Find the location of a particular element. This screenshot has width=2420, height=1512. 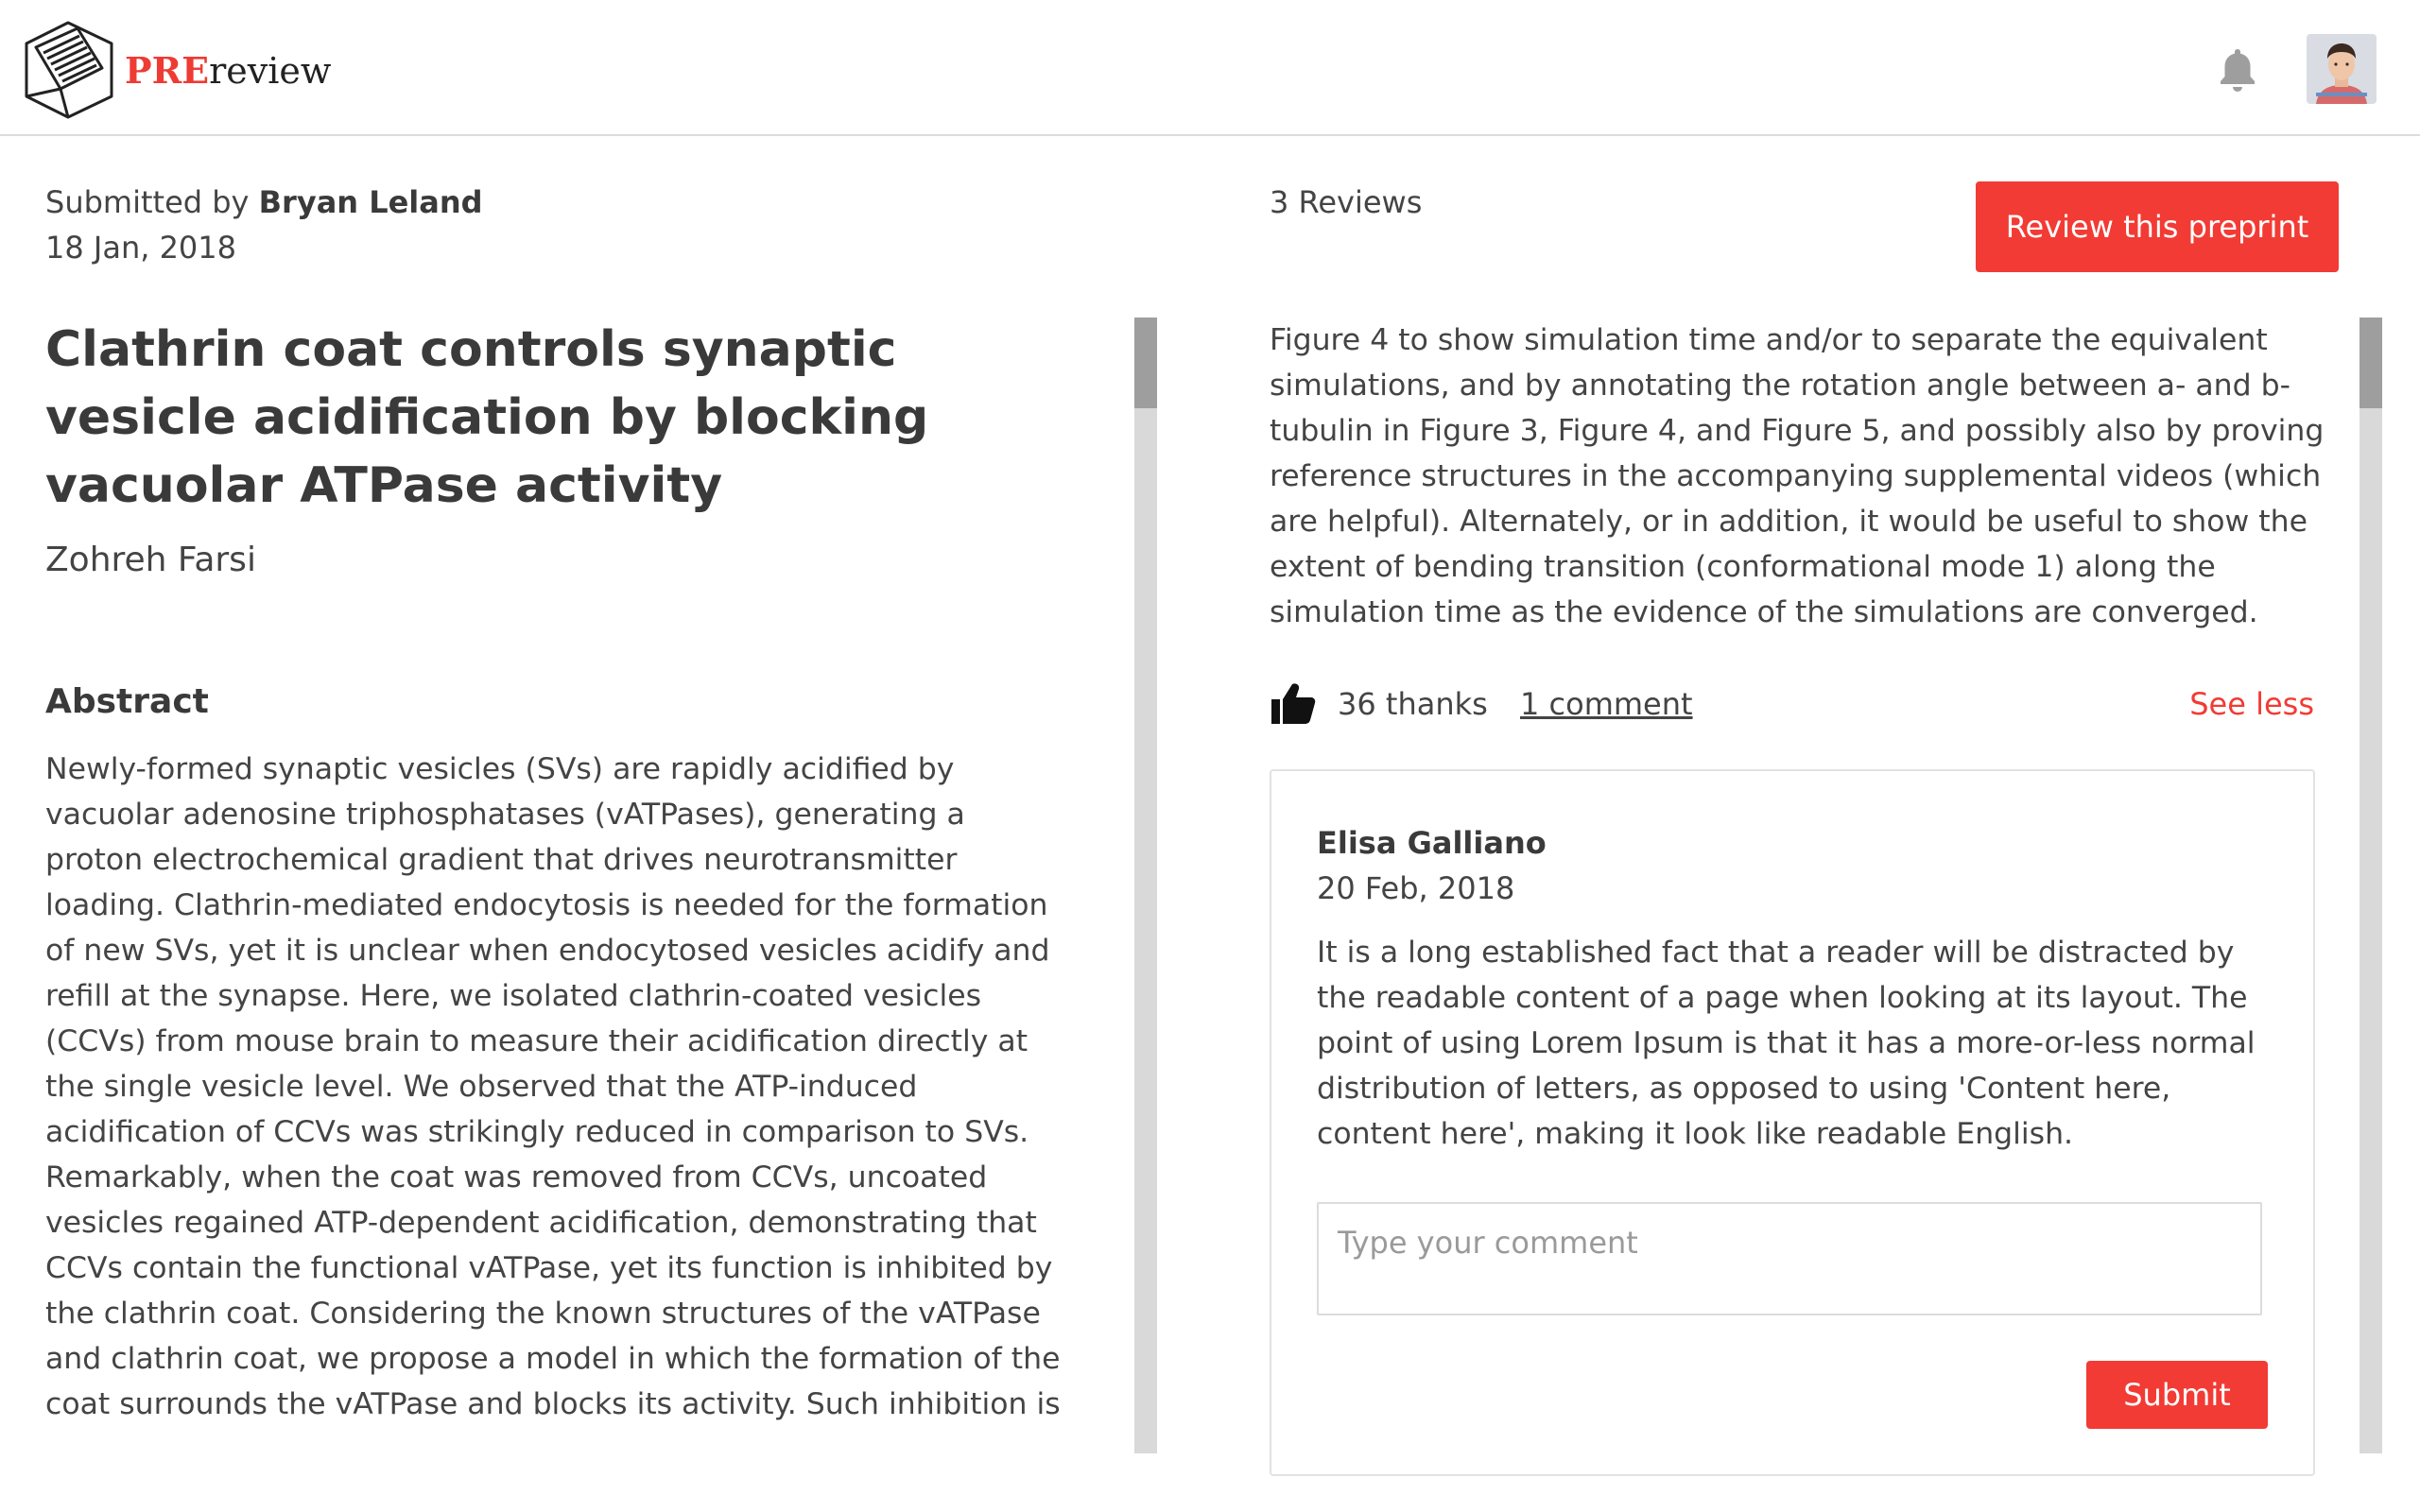

reviews-scrollbar is located at coordinates (2371, 885).